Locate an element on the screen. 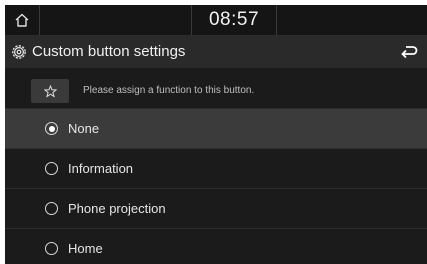 This screenshot has height=264, width=427. back-arrow-icon is located at coordinates (409, 52).